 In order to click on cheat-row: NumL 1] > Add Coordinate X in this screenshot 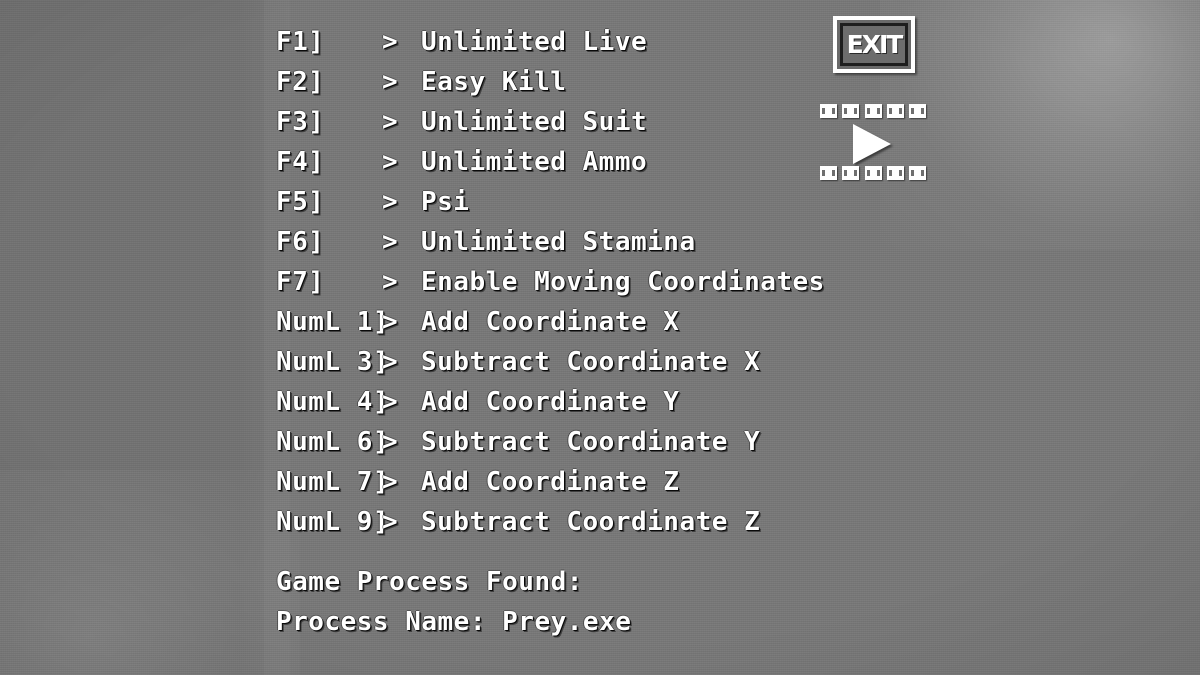, I will do `click(550, 322)`.